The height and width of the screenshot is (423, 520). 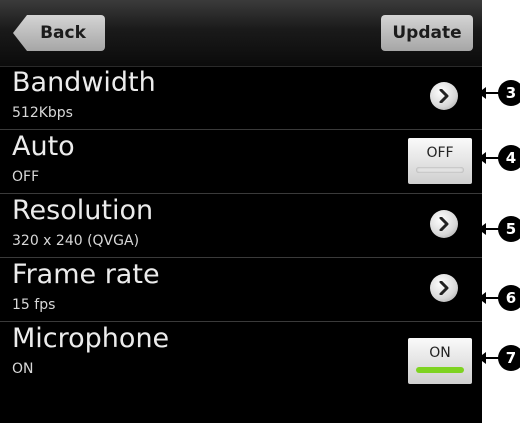 What do you see at coordinates (241, 226) in the screenshot?
I see `setting-row-resolution: Resolution 320 x 240 (QVGA)` at bounding box center [241, 226].